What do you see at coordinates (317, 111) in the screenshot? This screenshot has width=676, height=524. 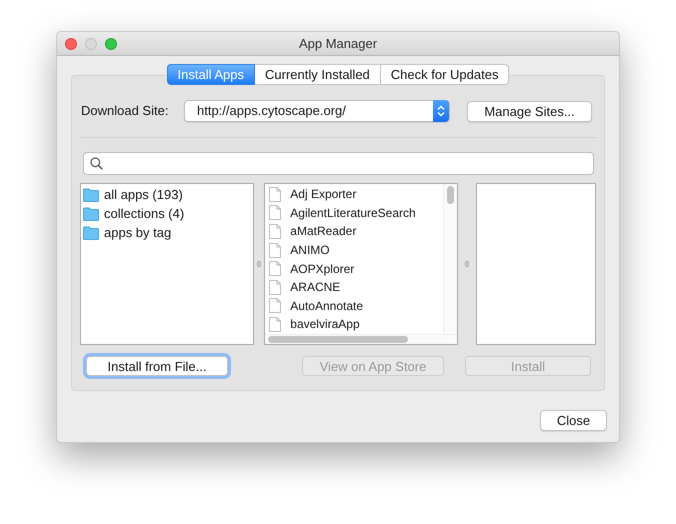 I see `site-dropdown: http://apps.cytoscape.org/` at bounding box center [317, 111].